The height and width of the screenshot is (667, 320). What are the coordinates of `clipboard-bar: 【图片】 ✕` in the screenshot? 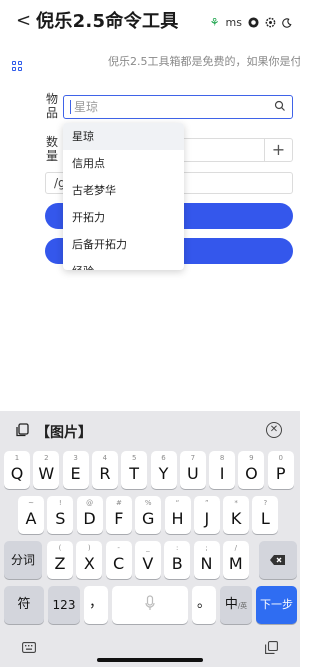 It's located at (150, 430).